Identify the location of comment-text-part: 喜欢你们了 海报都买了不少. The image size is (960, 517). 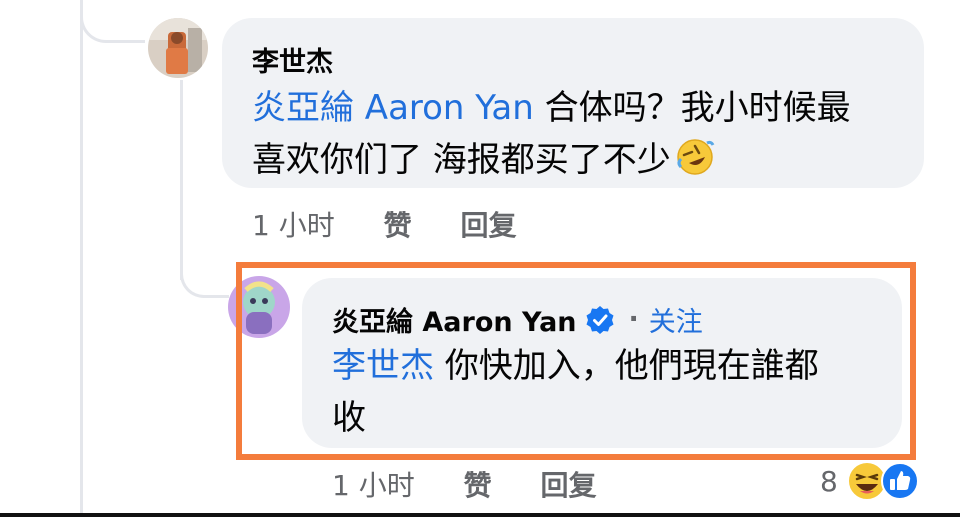
(461, 160).